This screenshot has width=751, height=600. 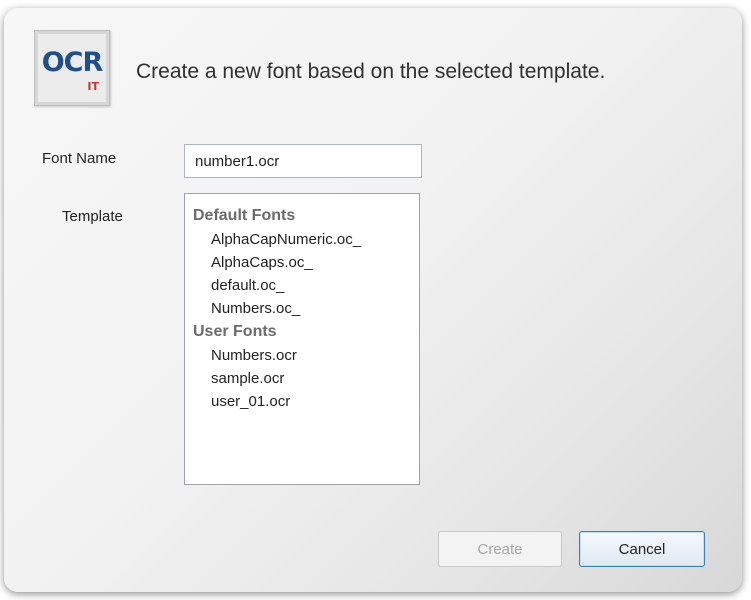 What do you see at coordinates (302, 378) in the screenshot?
I see `list-item: sample.ocr` at bounding box center [302, 378].